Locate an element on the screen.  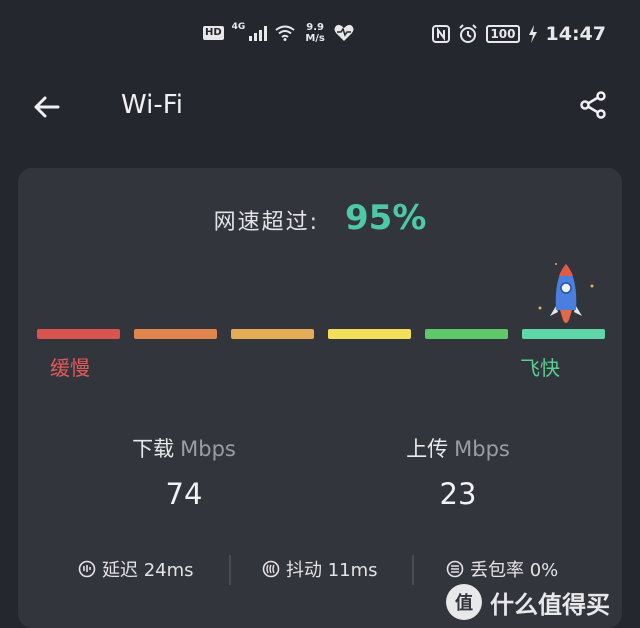
scale-label-slow: 缓慢 is located at coordinates (70, 368).